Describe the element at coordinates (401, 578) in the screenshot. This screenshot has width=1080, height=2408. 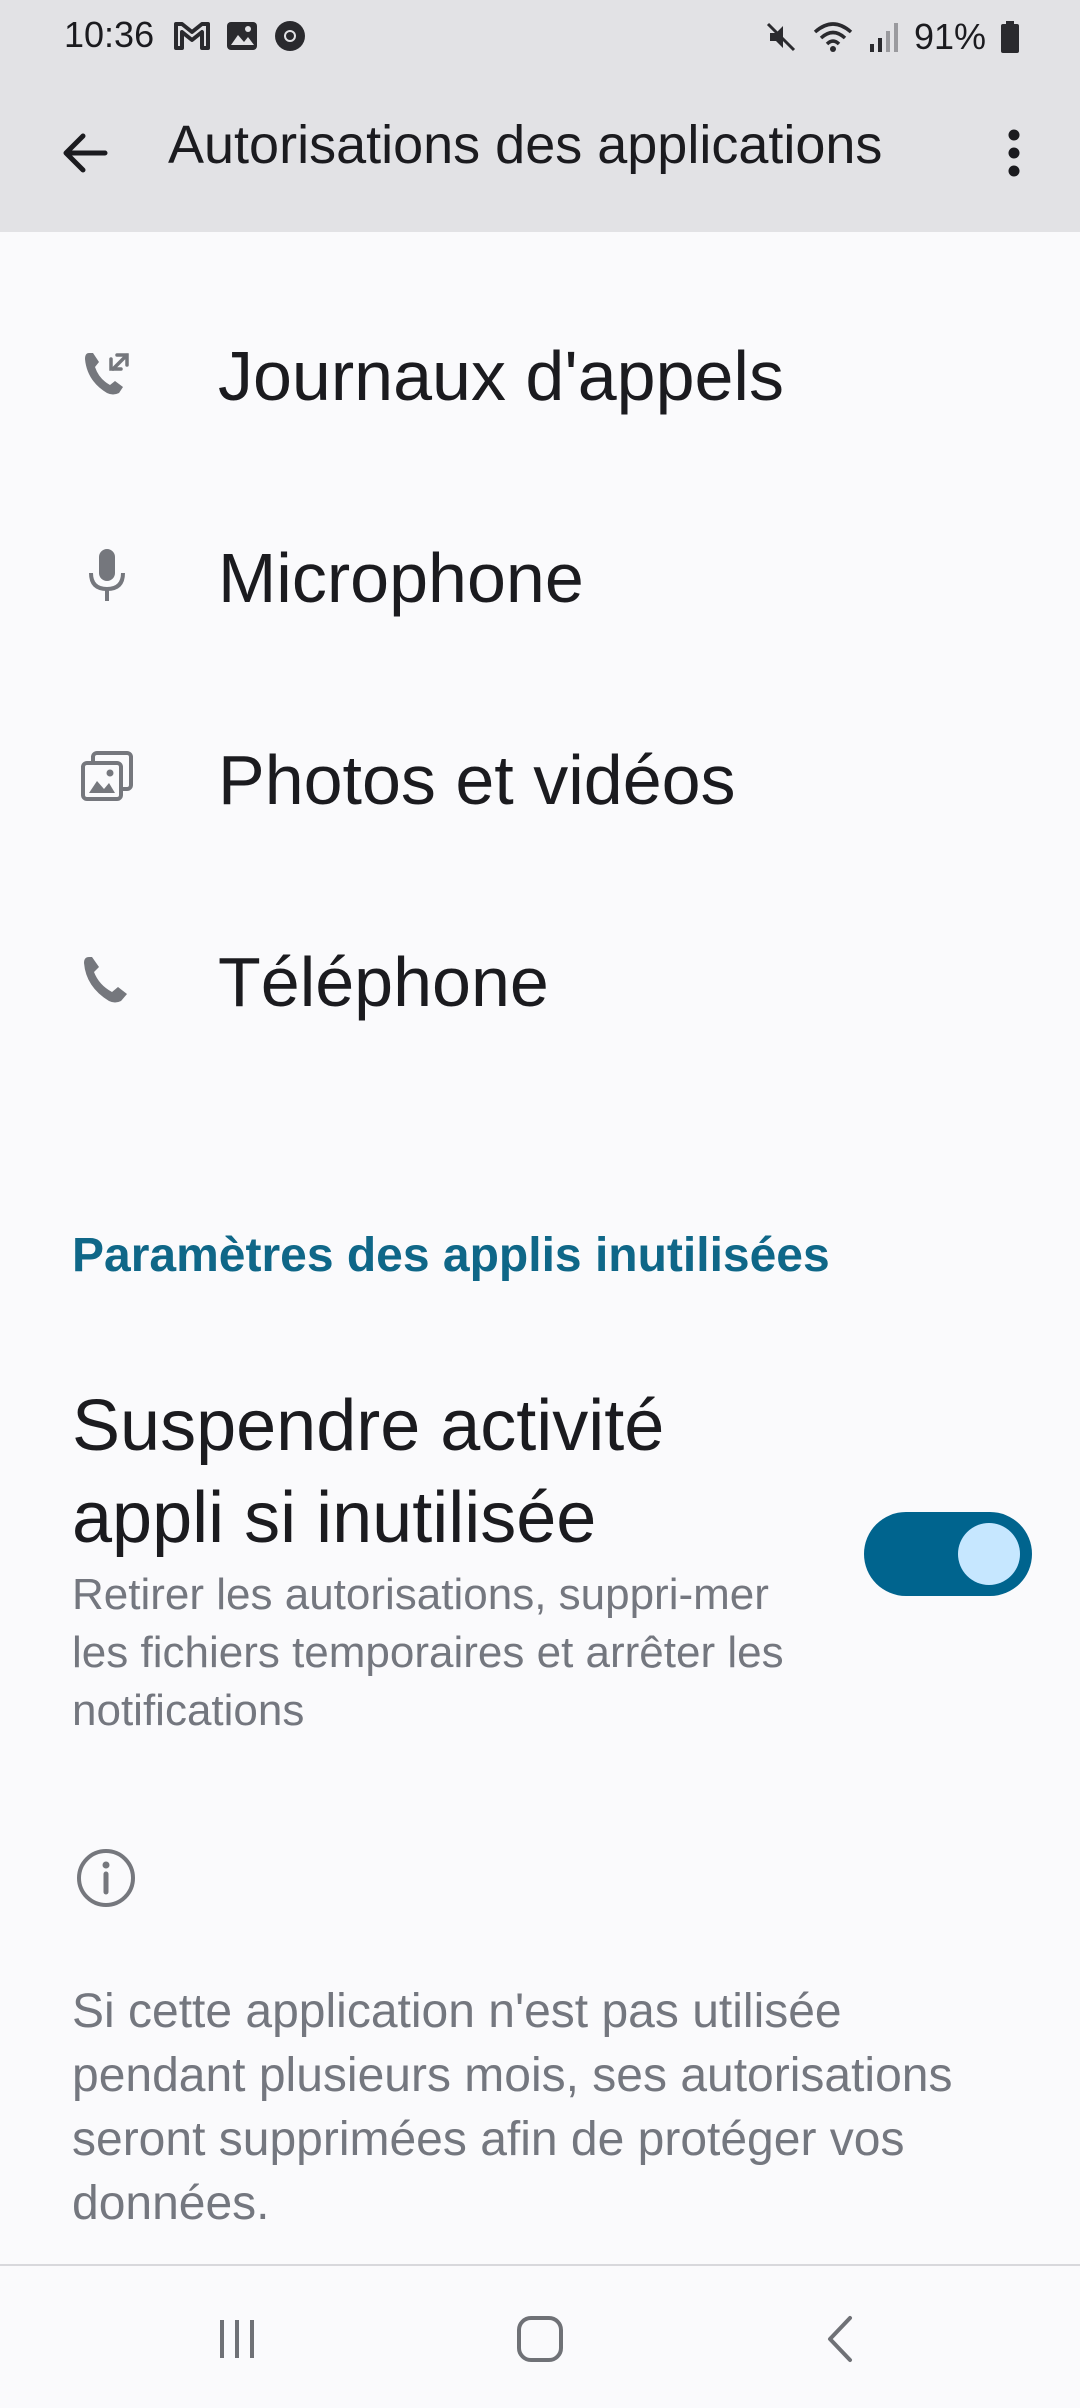
I see `permission-label: Microphone` at that location.